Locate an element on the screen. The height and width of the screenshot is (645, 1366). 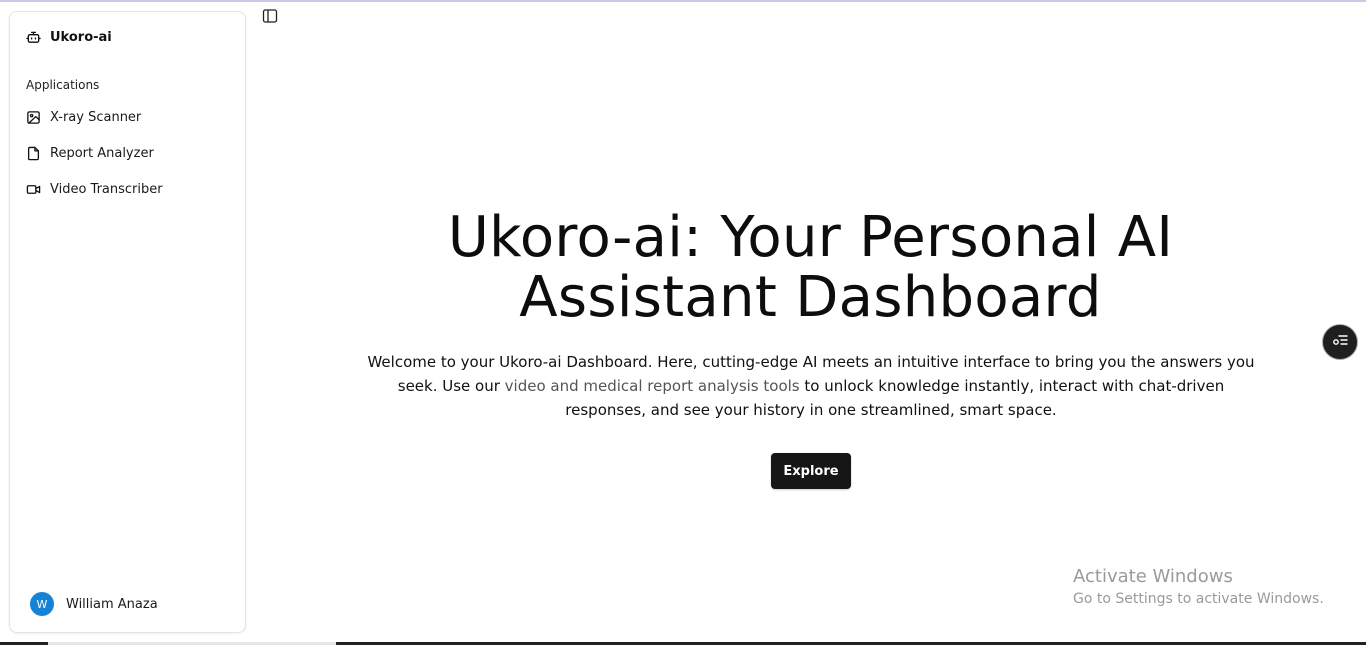
bot-icon is located at coordinates (33, 37).